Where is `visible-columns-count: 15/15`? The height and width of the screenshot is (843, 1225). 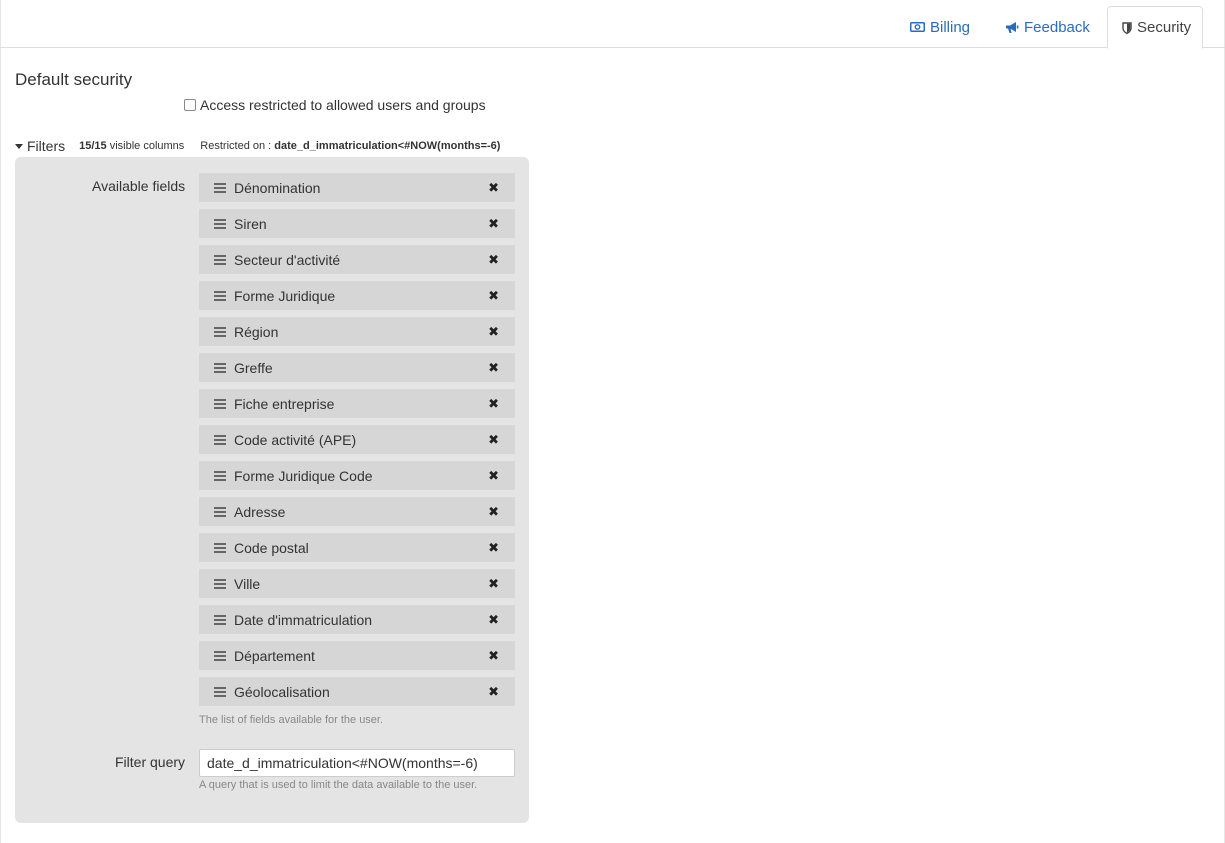
visible-columns-count: 15/15 is located at coordinates (93, 146).